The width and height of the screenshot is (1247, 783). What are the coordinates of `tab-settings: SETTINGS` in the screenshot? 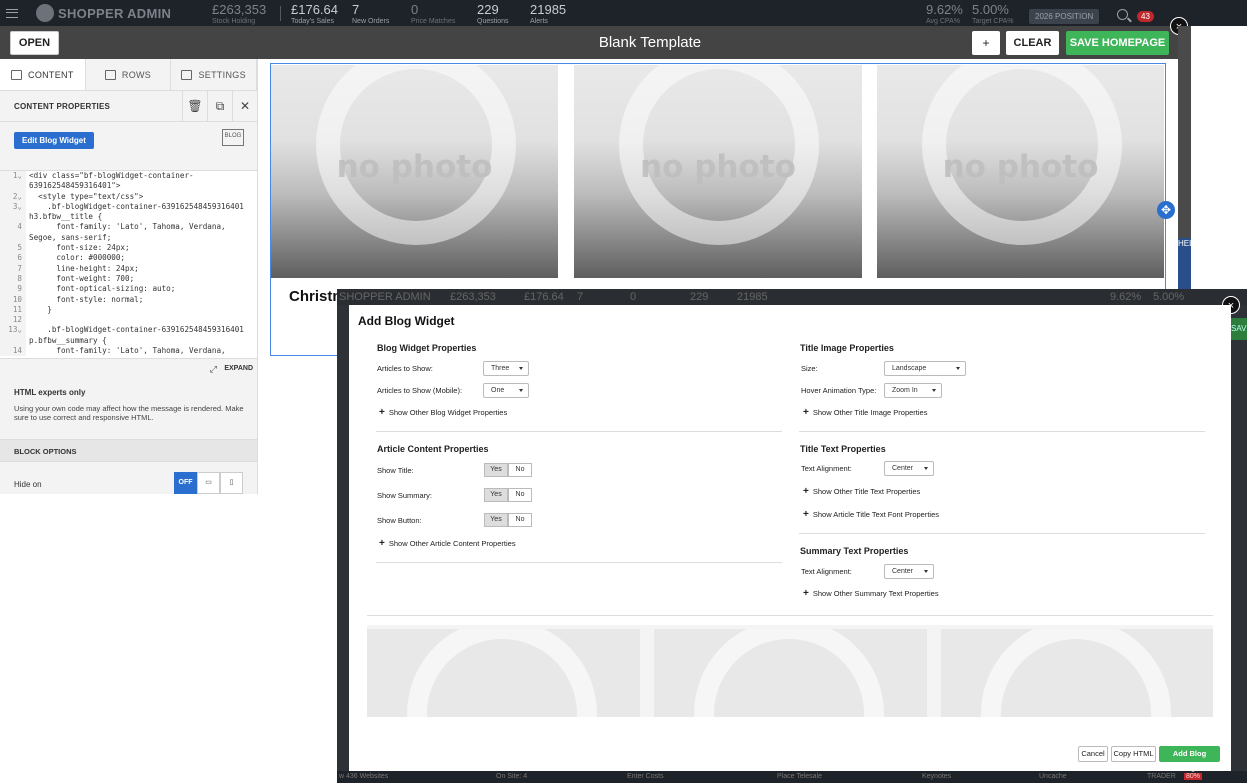 It's located at (214, 74).